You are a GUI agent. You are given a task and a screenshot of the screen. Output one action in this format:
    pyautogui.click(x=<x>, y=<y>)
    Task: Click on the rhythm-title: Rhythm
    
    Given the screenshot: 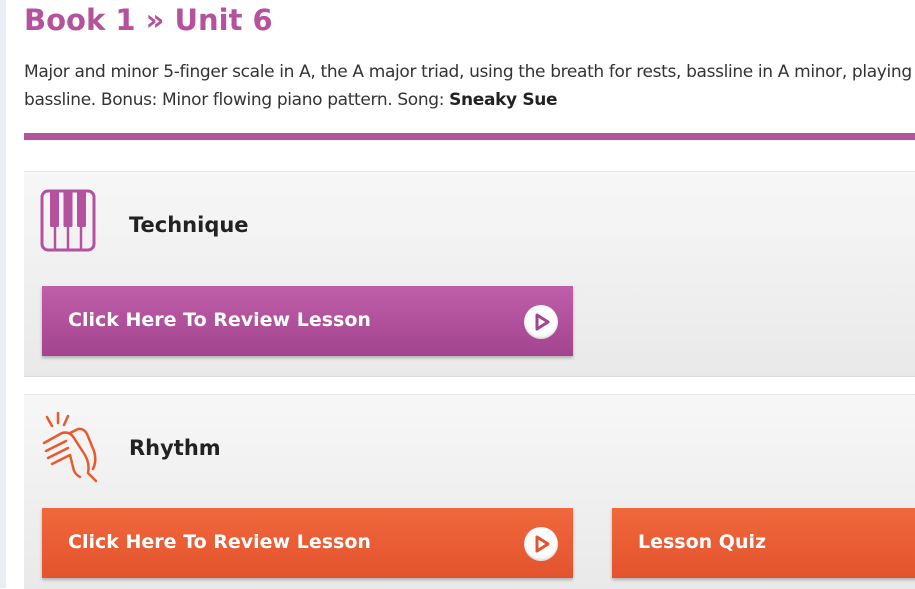 What is the action you would take?
    pyautogui.click(x=175, y=448)
    